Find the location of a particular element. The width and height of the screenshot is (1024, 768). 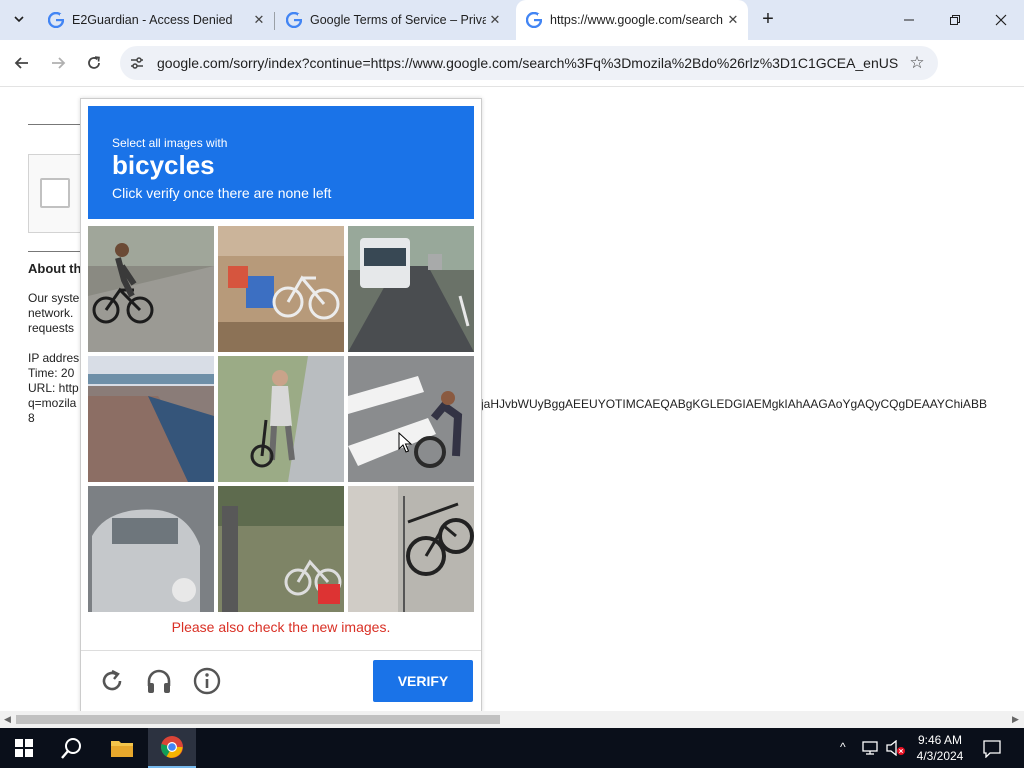

captcha-target: bicycles is located at coordinates (163, 165).